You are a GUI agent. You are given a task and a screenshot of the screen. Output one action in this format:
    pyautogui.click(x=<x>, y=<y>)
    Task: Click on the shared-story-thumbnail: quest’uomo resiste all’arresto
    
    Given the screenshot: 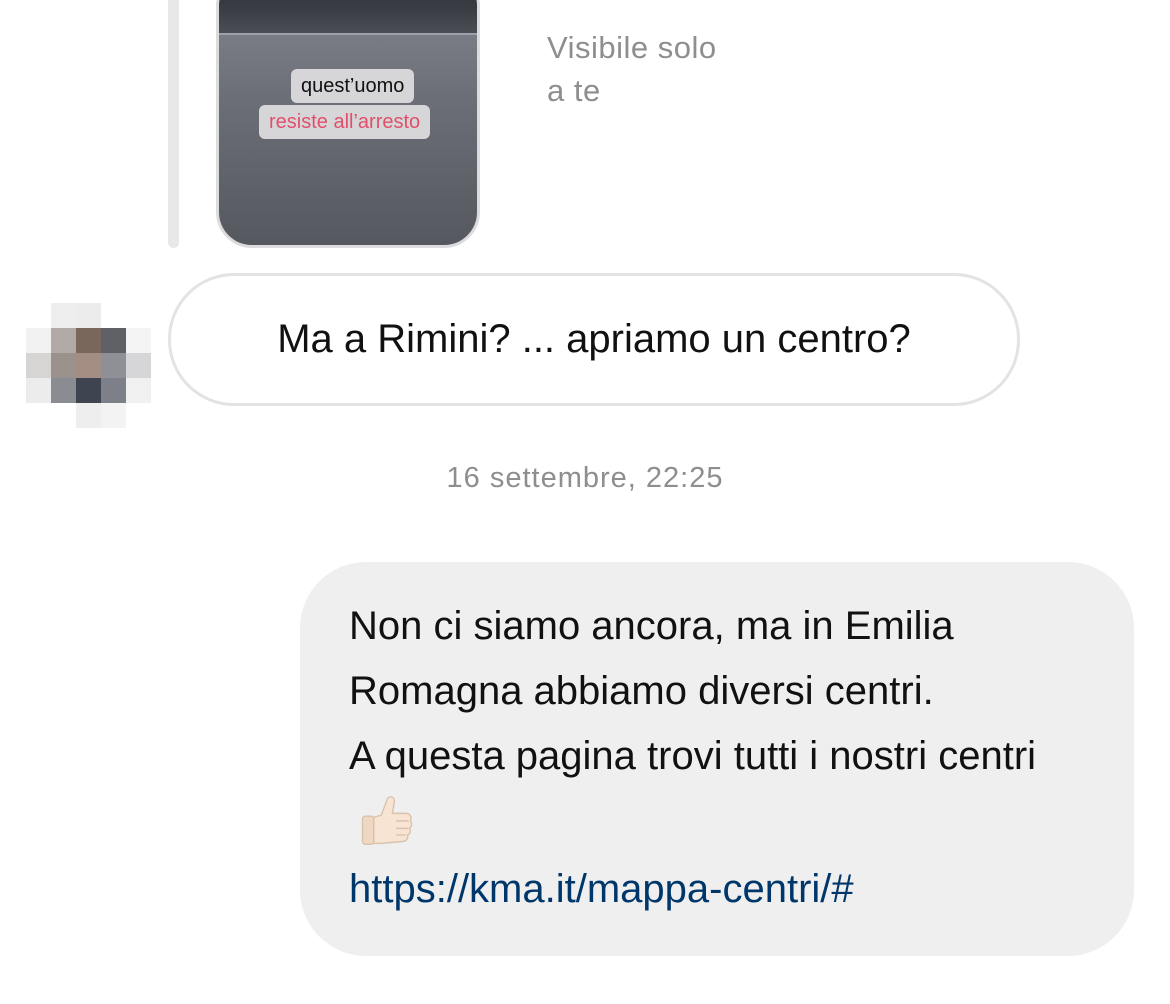 What is the action you would take?
    pyautogui.click(x=348, y=124)
    